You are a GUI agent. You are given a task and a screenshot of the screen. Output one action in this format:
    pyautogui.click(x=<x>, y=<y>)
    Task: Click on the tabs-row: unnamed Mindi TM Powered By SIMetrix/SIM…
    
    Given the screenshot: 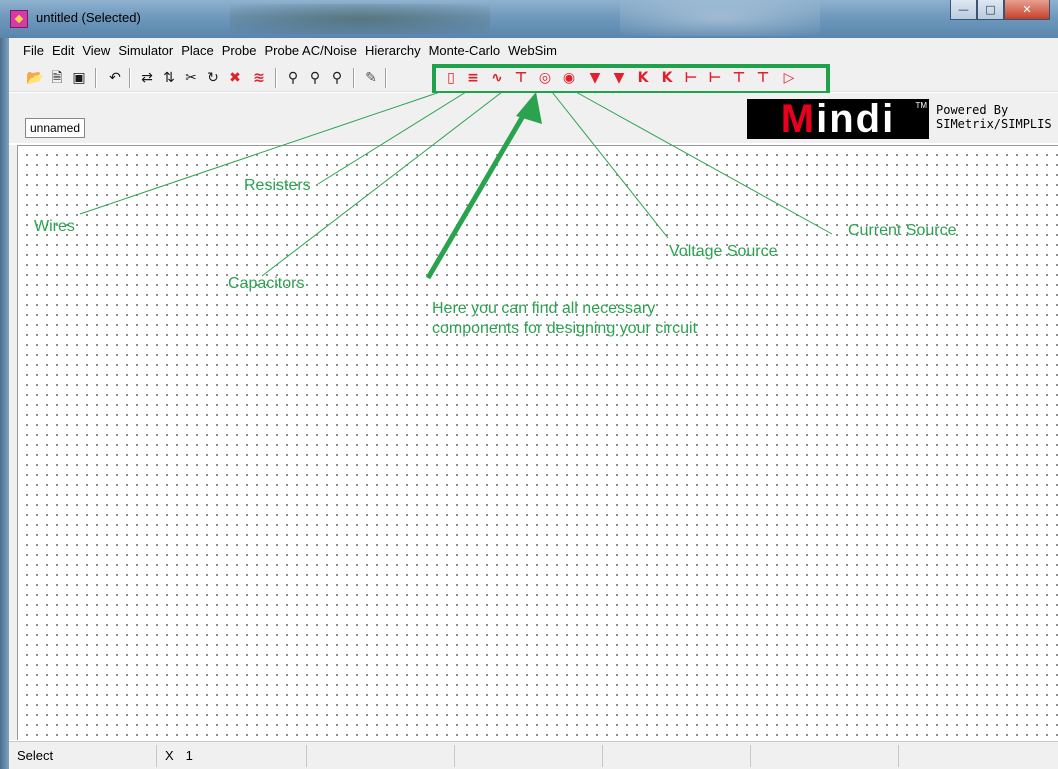 What is the action you would take?
    pyautogui.click(x=533, y=118)
    